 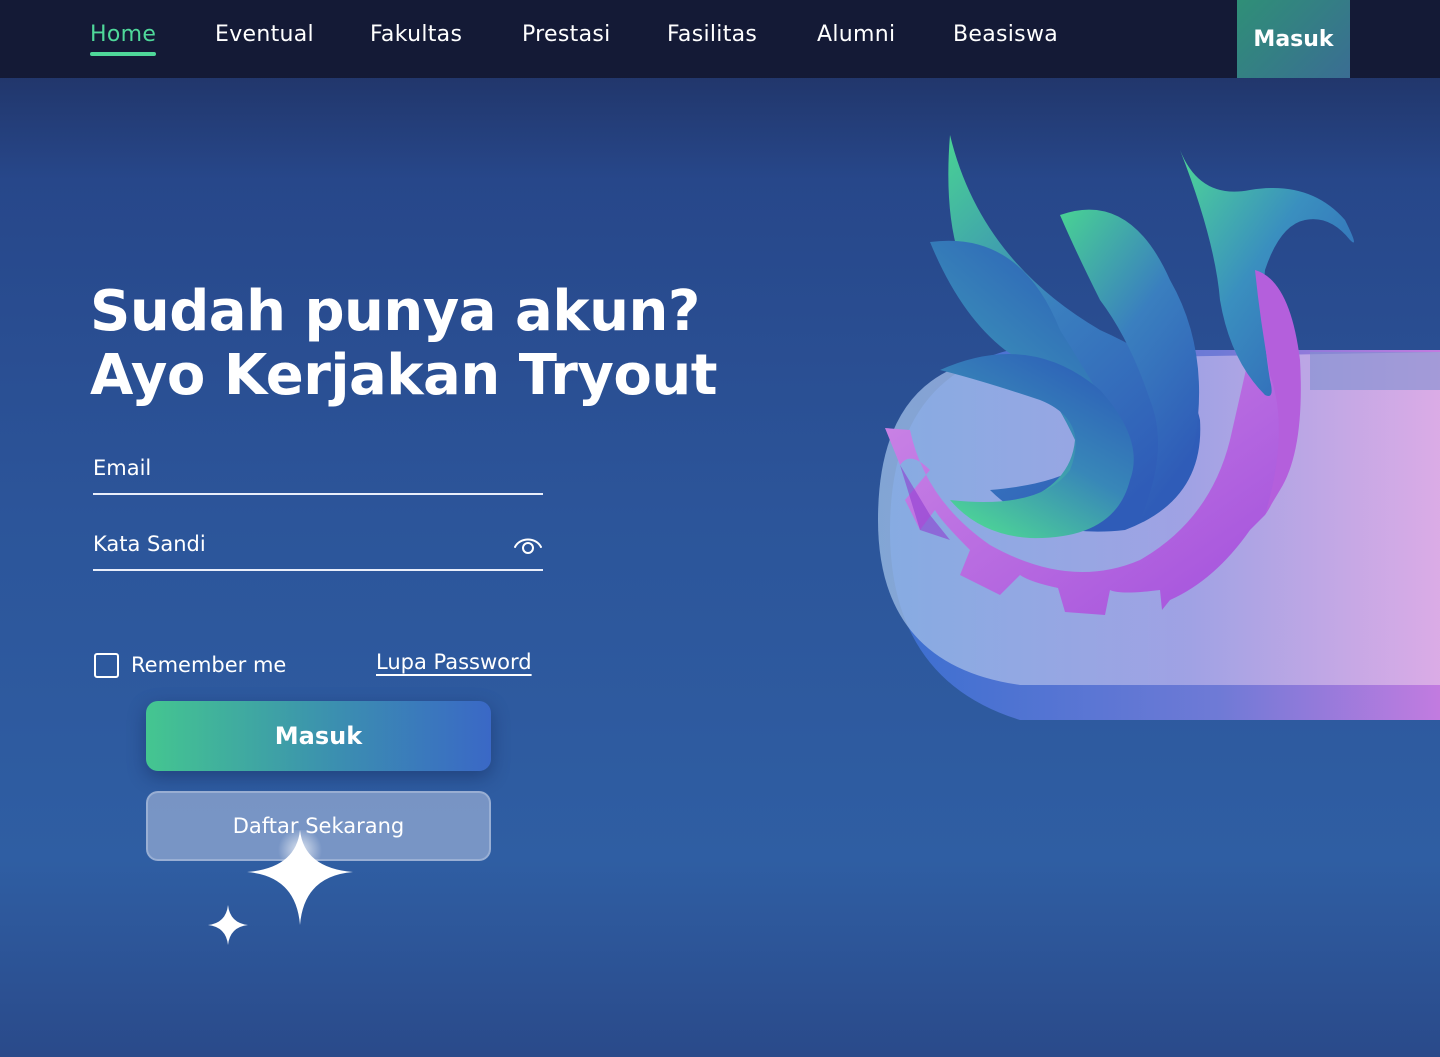 What do you see at coordinates (264, 34) in the screenshot?
I see `nav-item-eventual: Eventual` at bounding box center [264, 34].